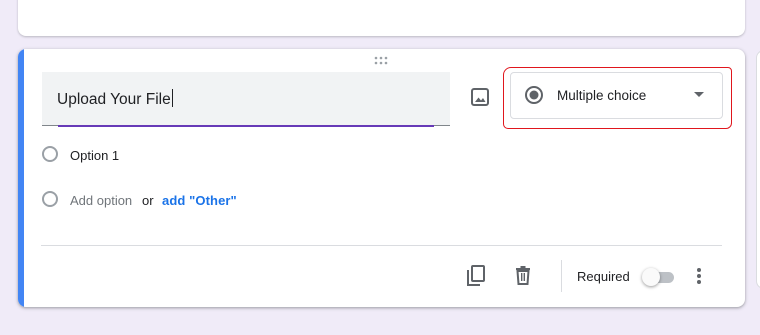 This screenshot has width=760, height=335. What do you see at coordinates (651, 277) in the screenshot?
I see `toggle-knob` at bounding box center [651, 277].